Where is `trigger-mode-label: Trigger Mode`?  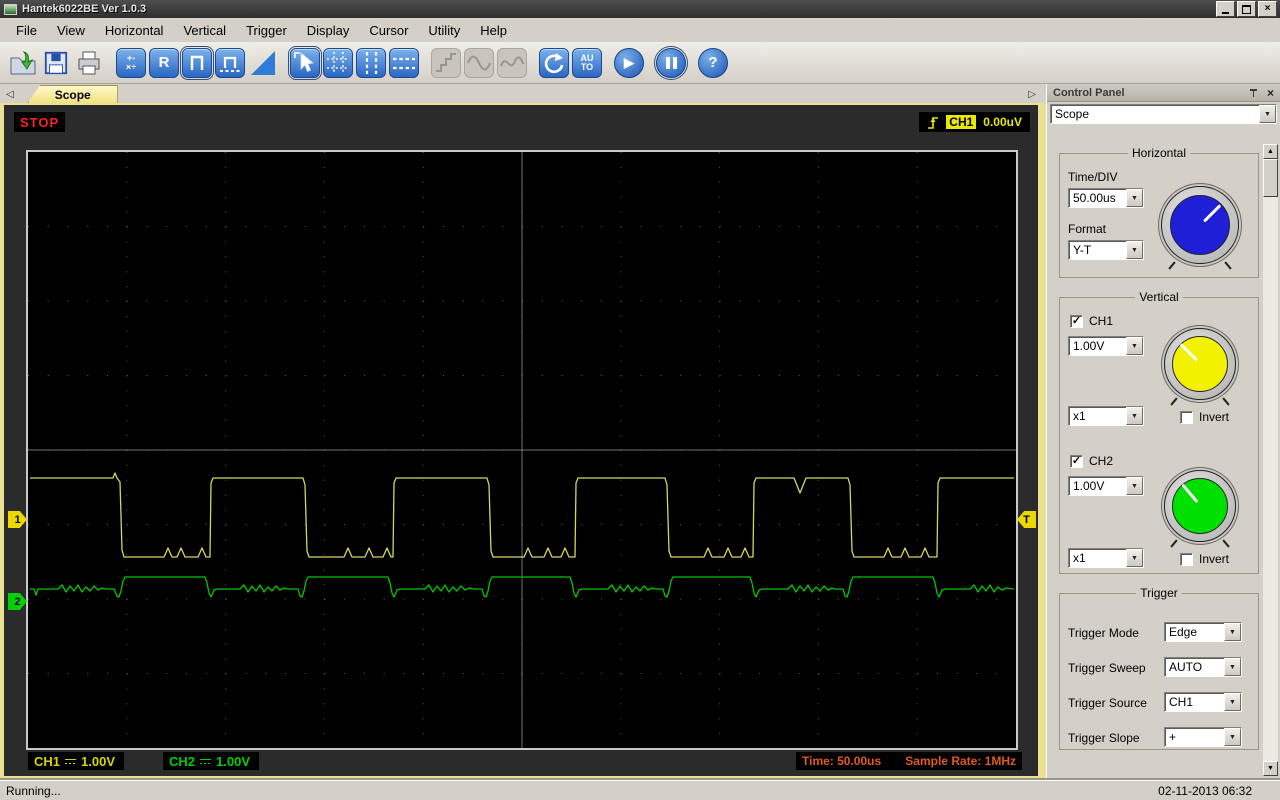 trigger-mode-label: Trigger Mode is located at coordinates (1103, 633).